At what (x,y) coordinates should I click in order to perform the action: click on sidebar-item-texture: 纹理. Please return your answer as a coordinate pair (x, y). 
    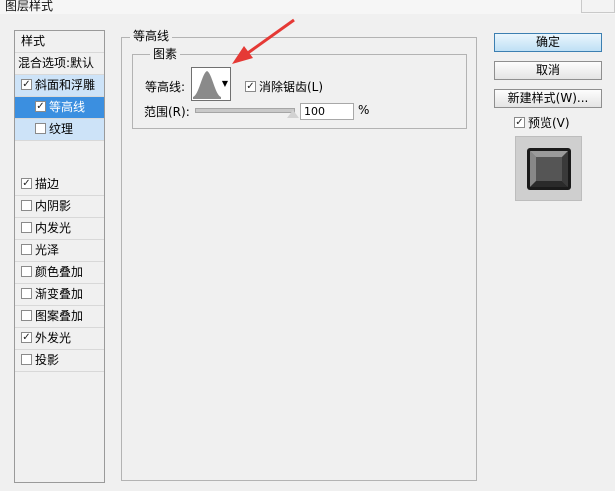
    Looking at the image, I should click on (59, 130).